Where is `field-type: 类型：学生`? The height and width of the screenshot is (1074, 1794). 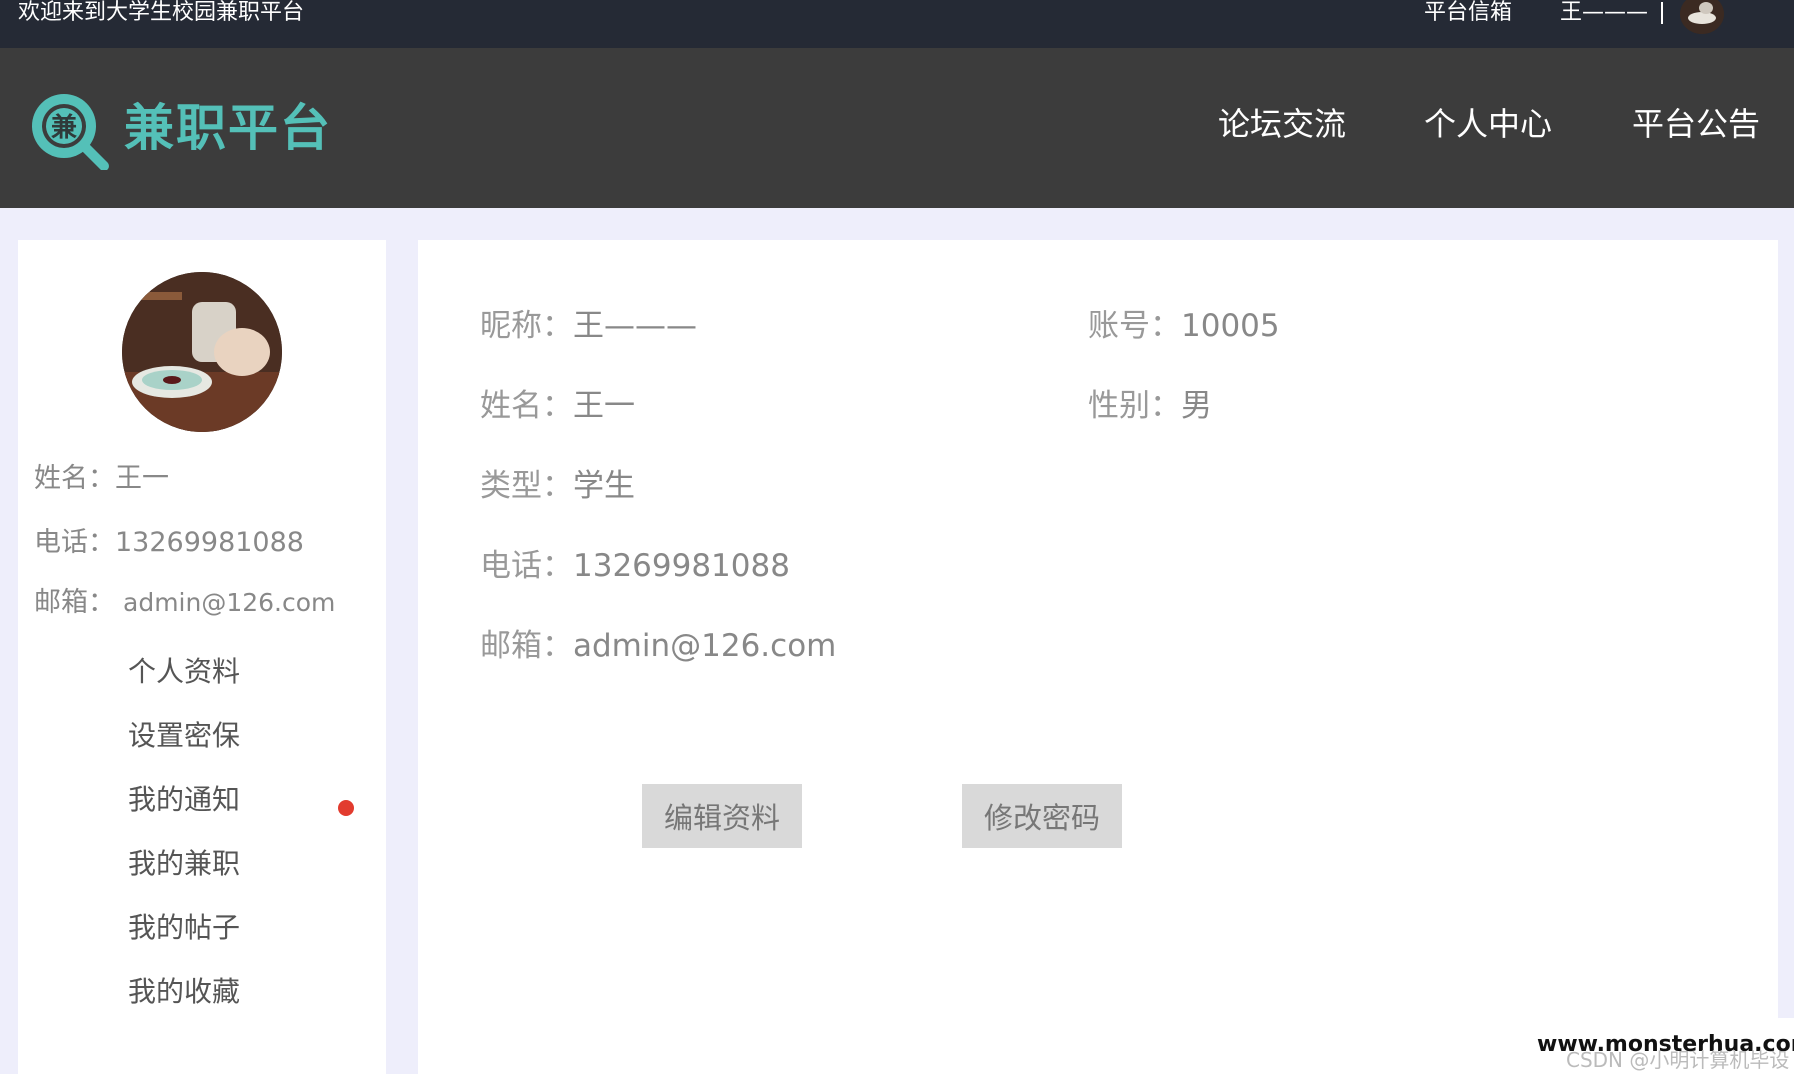 field-type: 类型：学生 is located at coordinates (557, 486).